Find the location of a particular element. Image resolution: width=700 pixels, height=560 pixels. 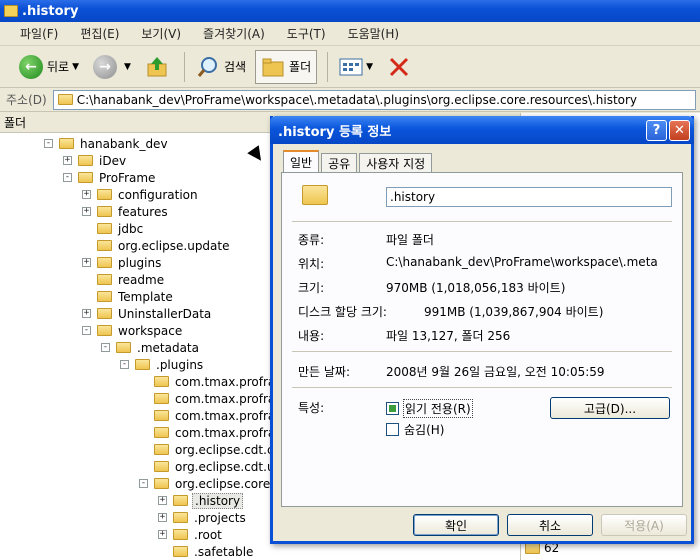

tree-item: + plugins is located at coordinates (122, 262).